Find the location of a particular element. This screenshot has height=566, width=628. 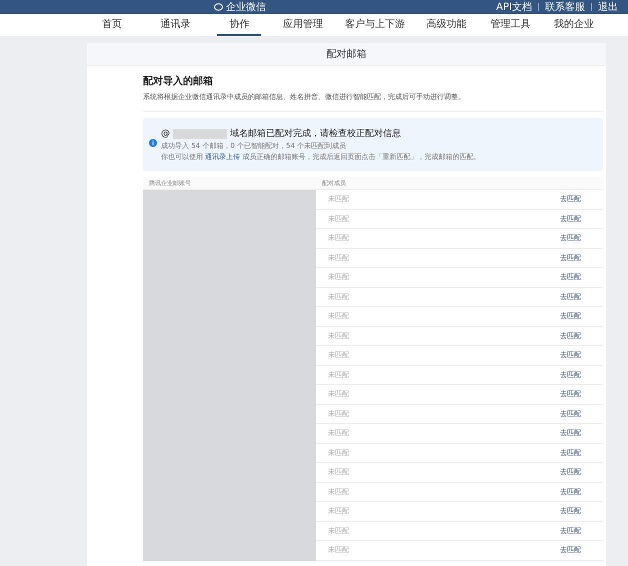

top-link: 退出 is located at coordinates (608, 7).